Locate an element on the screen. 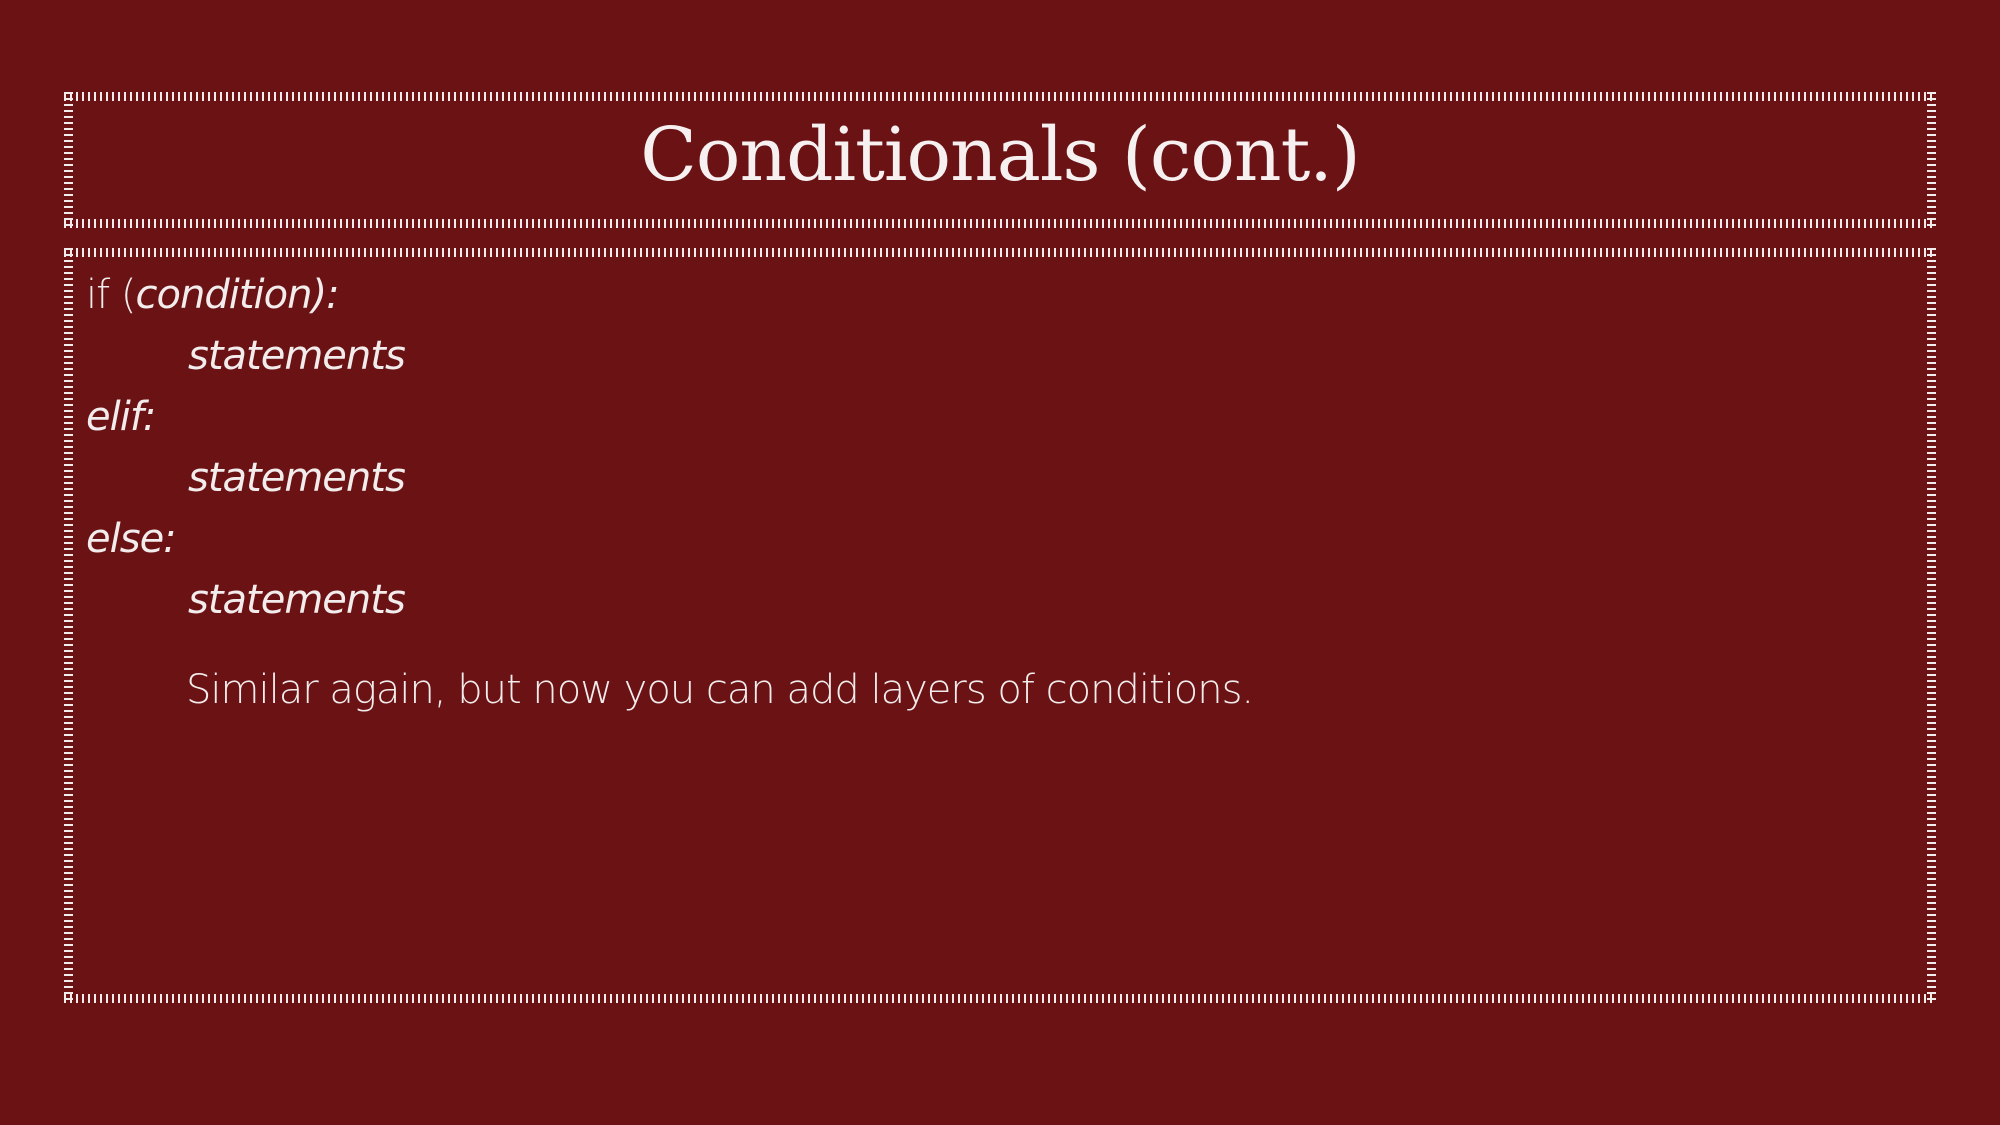 This screenshot has height=1125, width=2000. statements-line-1: statements is located at coordinates (297, 356).